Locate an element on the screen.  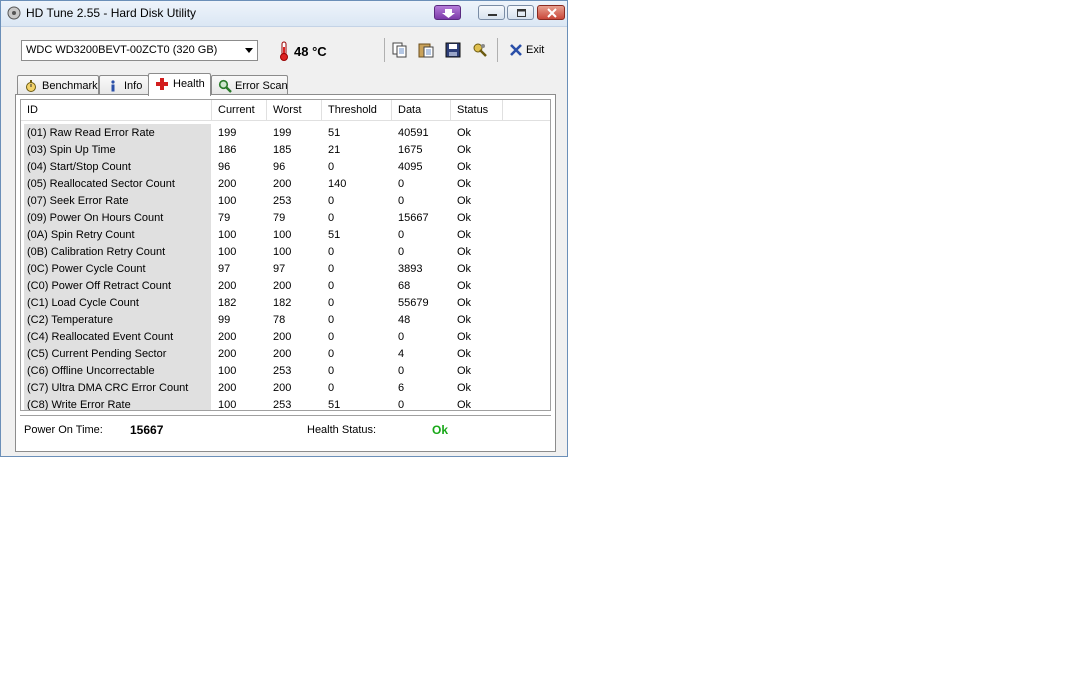
app-icon is located at coordinates (14, 13).